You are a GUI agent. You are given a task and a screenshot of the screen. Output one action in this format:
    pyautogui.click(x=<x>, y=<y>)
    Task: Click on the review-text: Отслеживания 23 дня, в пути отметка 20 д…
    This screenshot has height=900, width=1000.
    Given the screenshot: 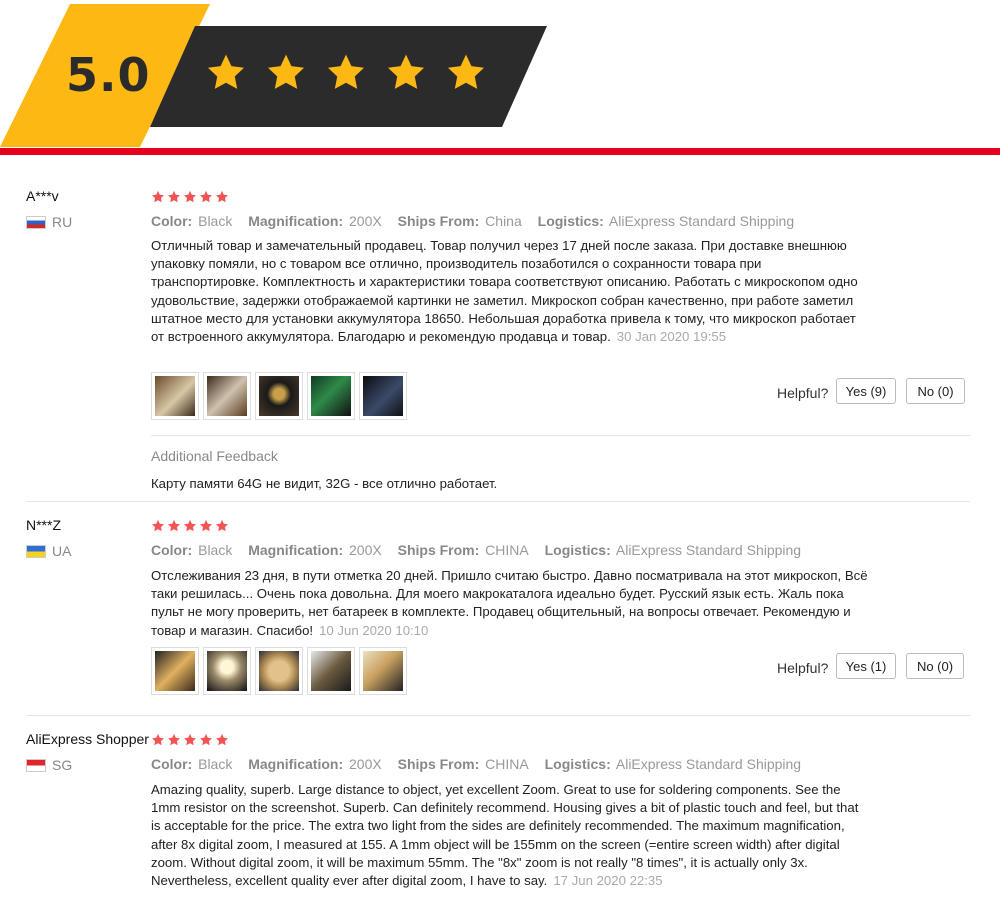 What is the action you would take?
    pyautogui.click(x=511, y=603)
    